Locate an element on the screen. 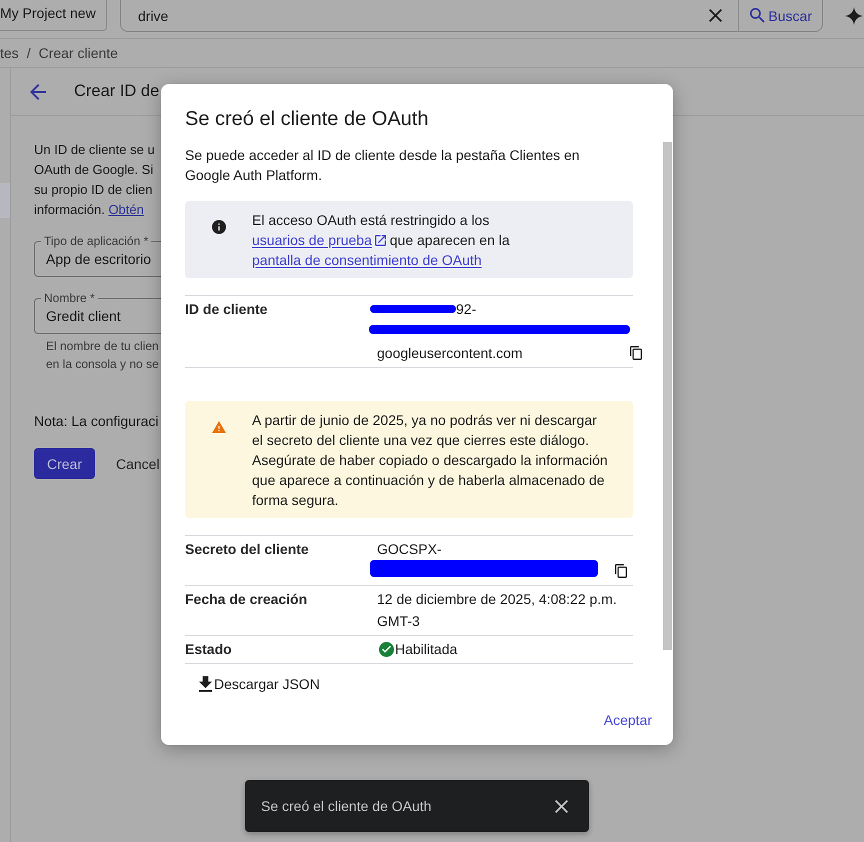 This screenshot has width=864, height=842. detail-value: googleusercontent.com is located at coordinates (450, 353).